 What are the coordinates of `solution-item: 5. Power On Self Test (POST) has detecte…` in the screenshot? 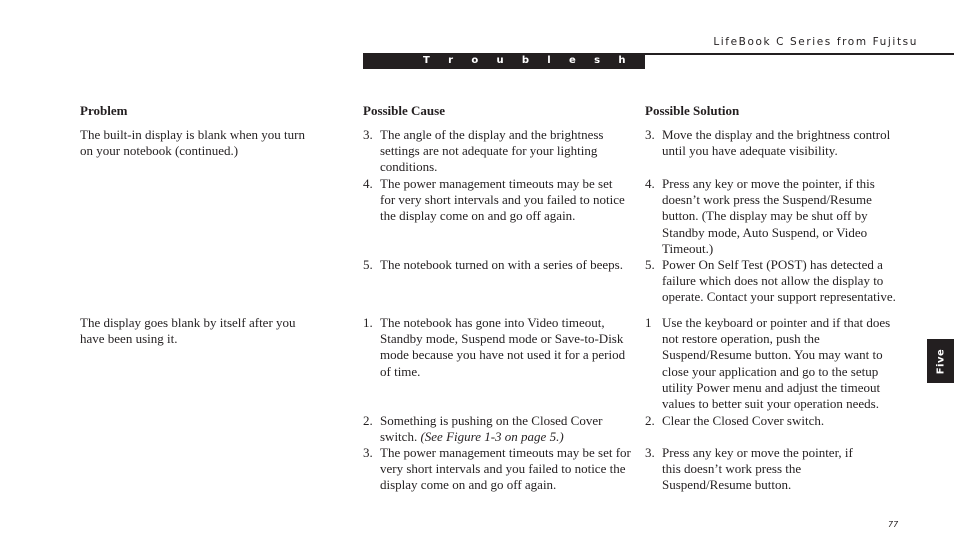 It's located at (777, 281).